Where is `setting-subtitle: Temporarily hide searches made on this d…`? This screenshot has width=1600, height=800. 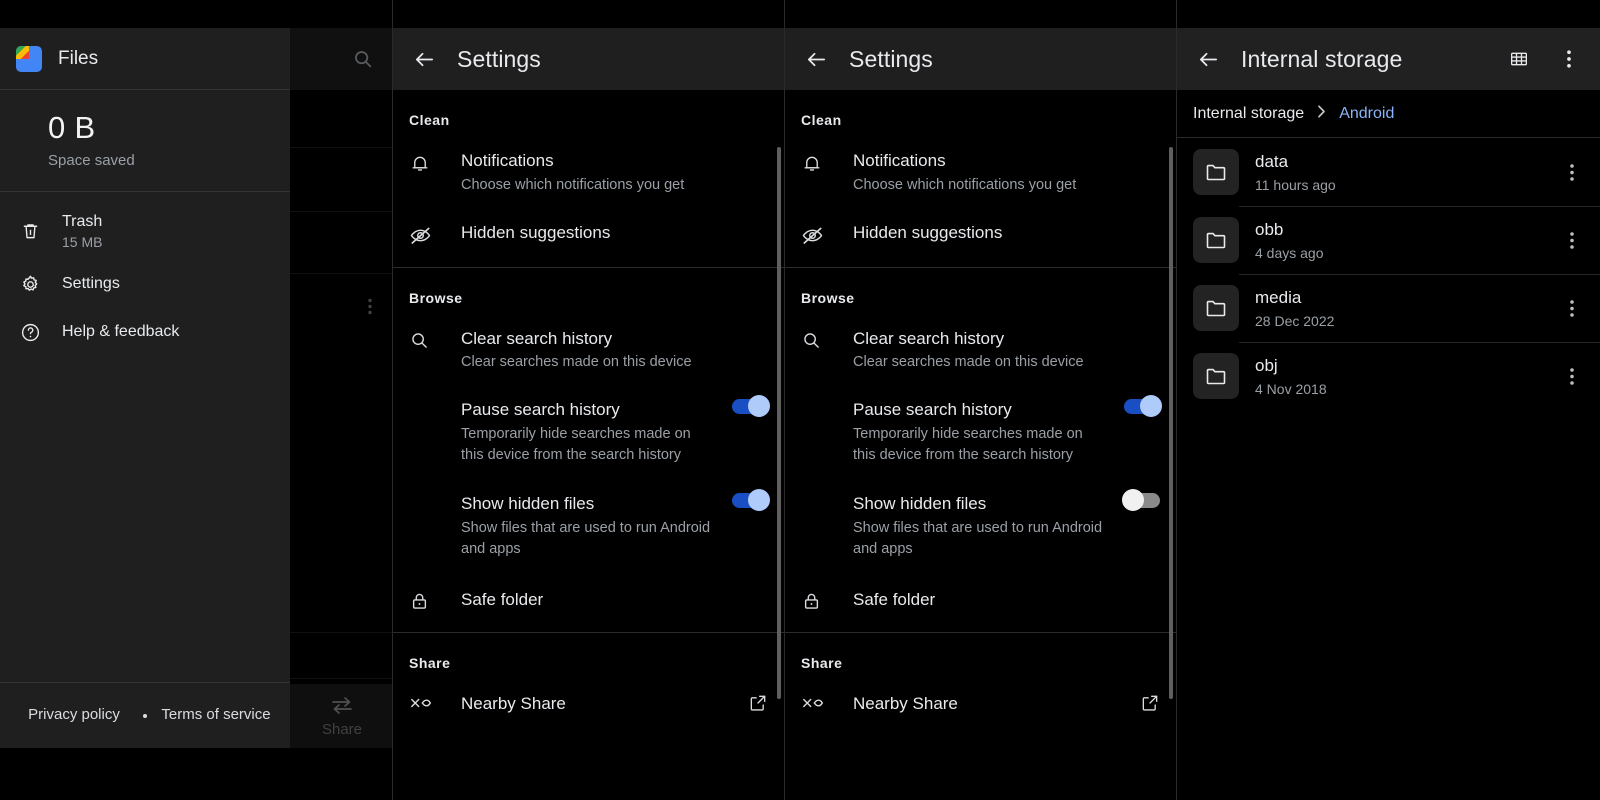
setting-subtitle: Temporarily hide searches made on this d… is located at coordinates (968, 444).